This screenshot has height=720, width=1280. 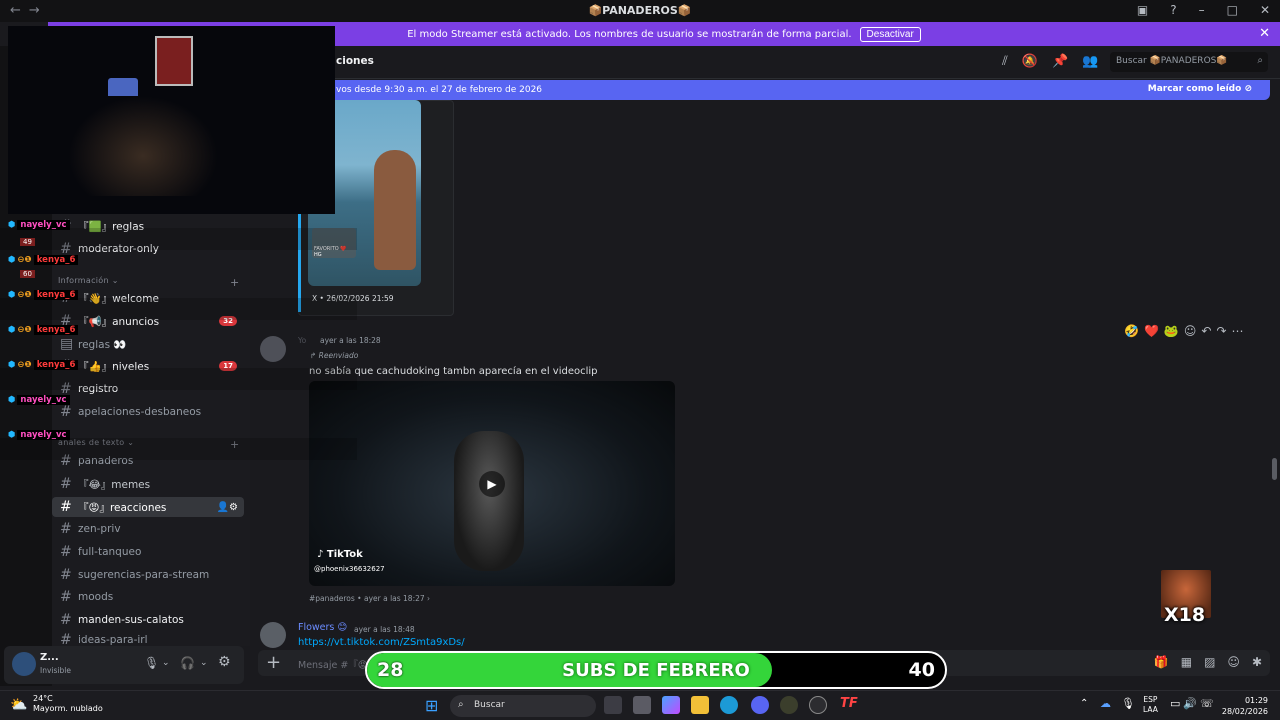 I want to click on user-status: Invisible, so click(x=55, y=670).